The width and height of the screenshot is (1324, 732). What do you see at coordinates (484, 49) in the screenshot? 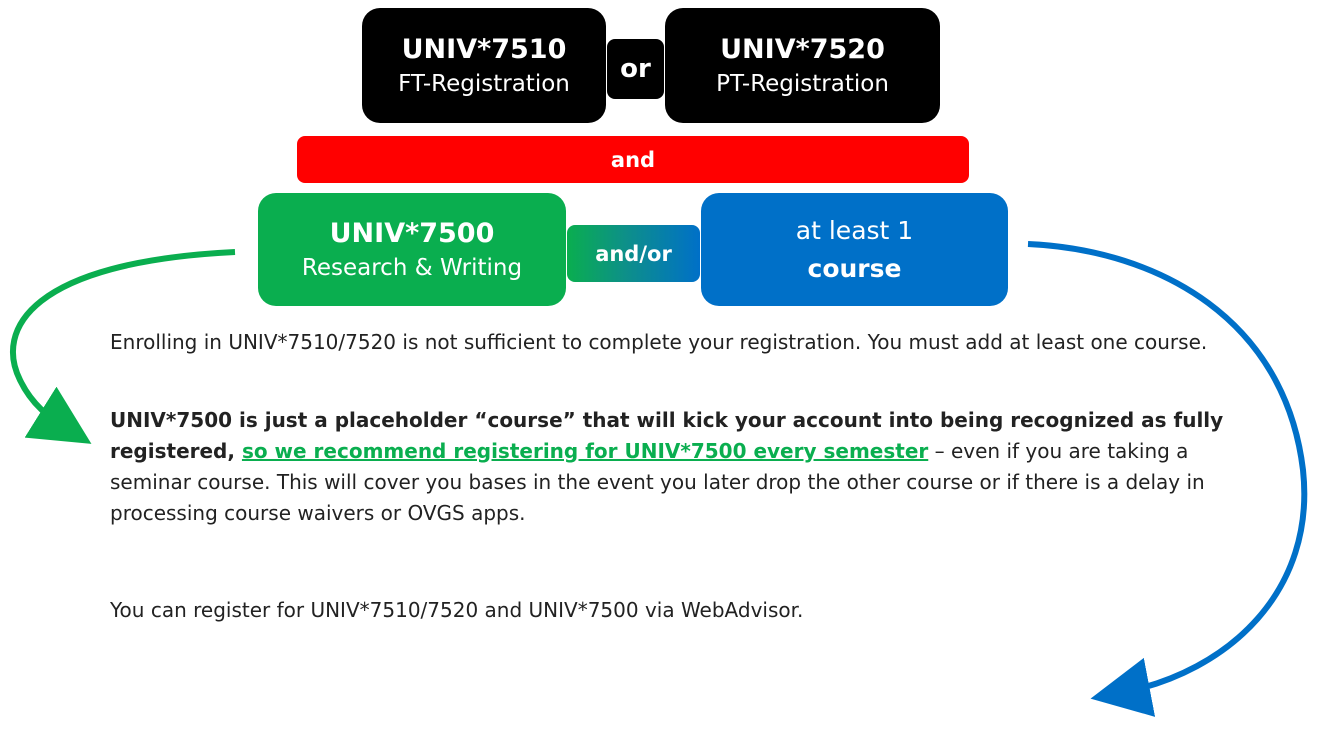
I see `univ-7510-code: UNIV*7510` at bounding box center [484, 49].